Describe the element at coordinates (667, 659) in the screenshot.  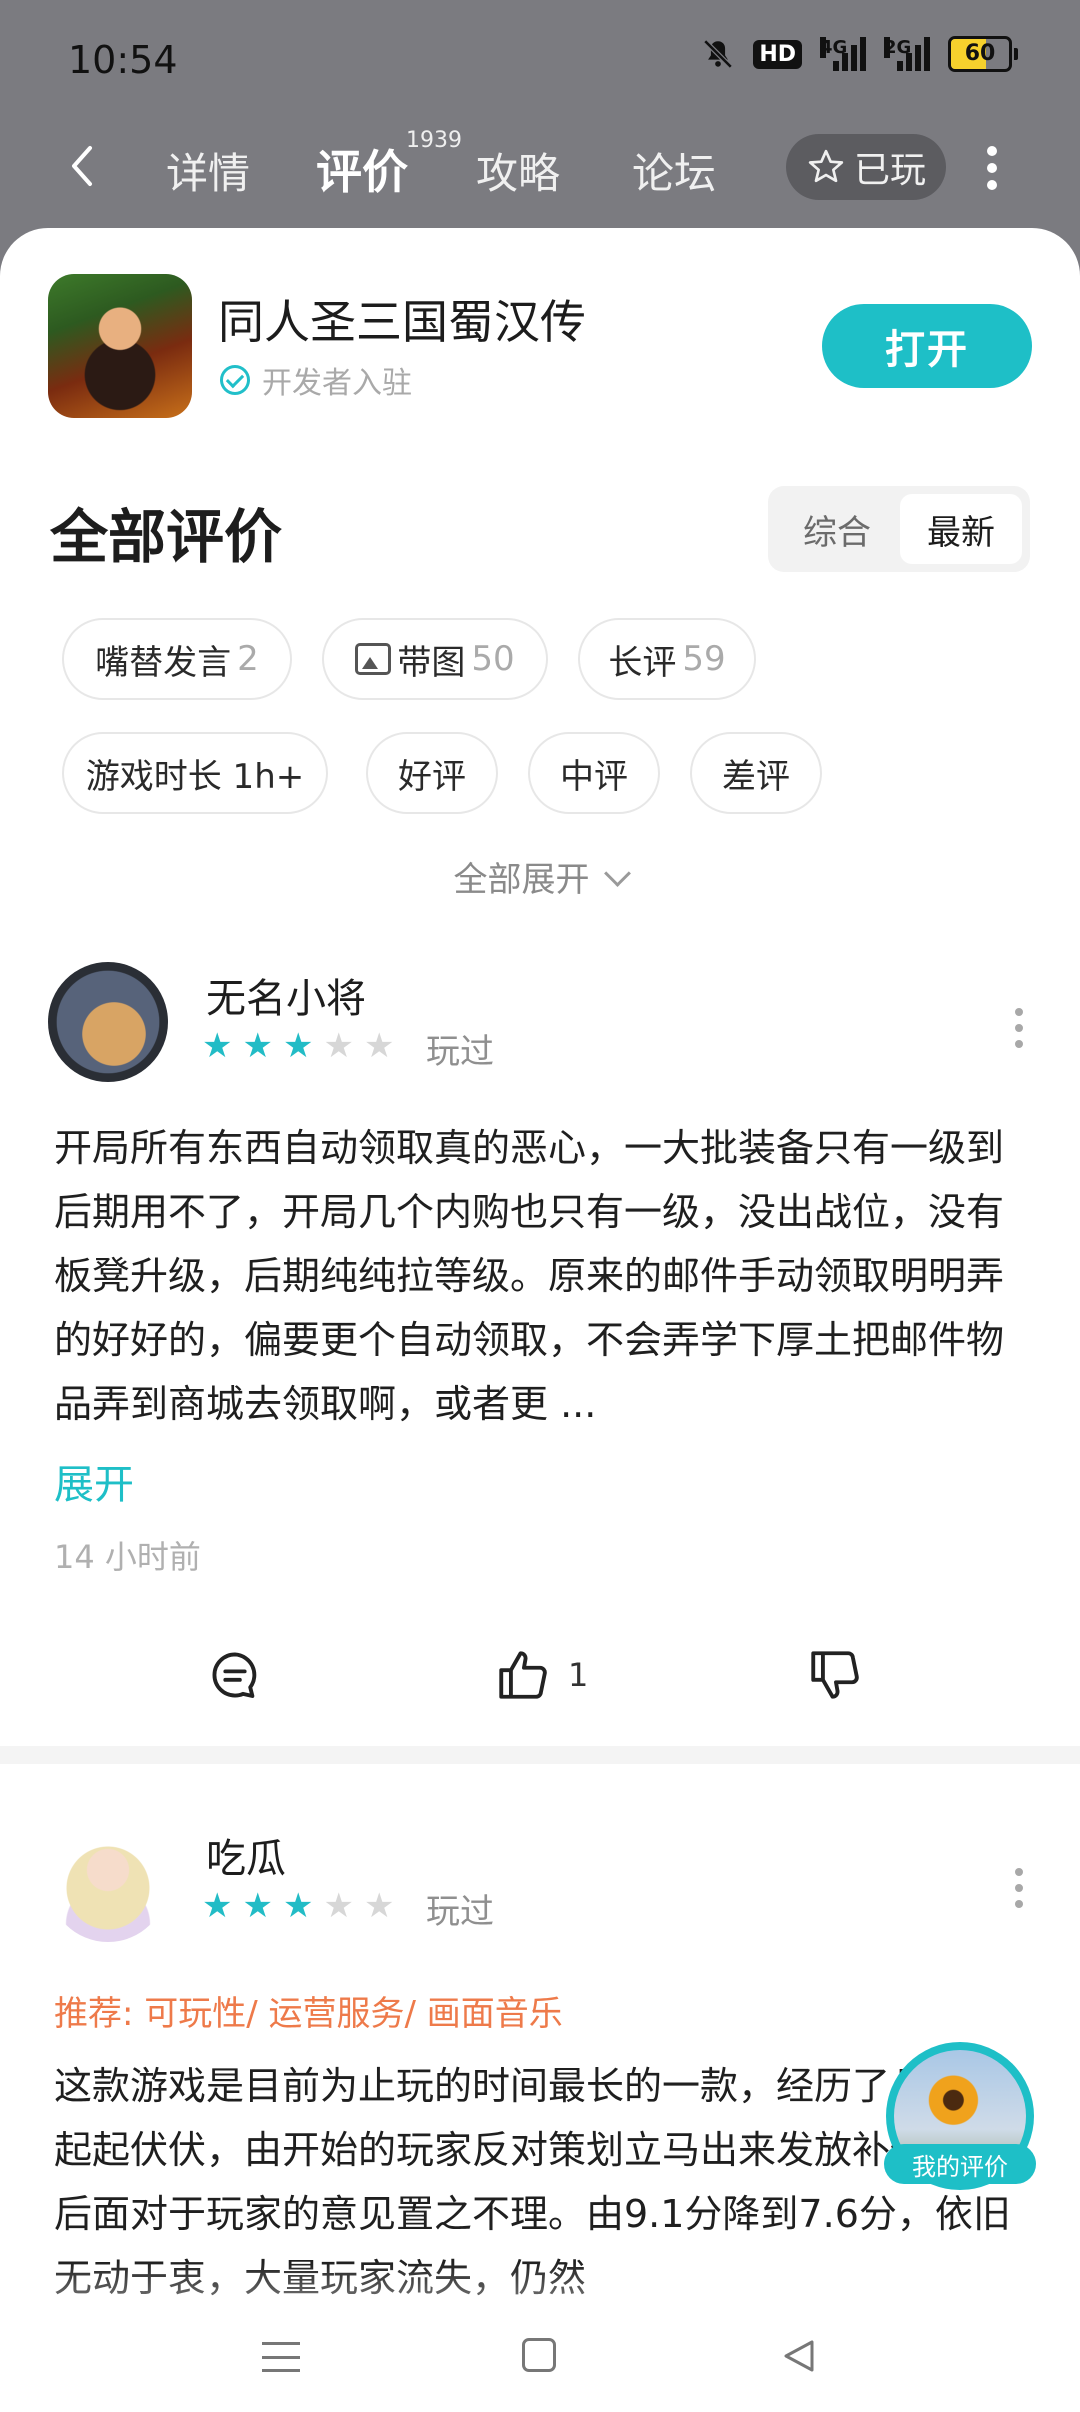
I see `filter-chip-long-reviews: 长评 59` at that location.